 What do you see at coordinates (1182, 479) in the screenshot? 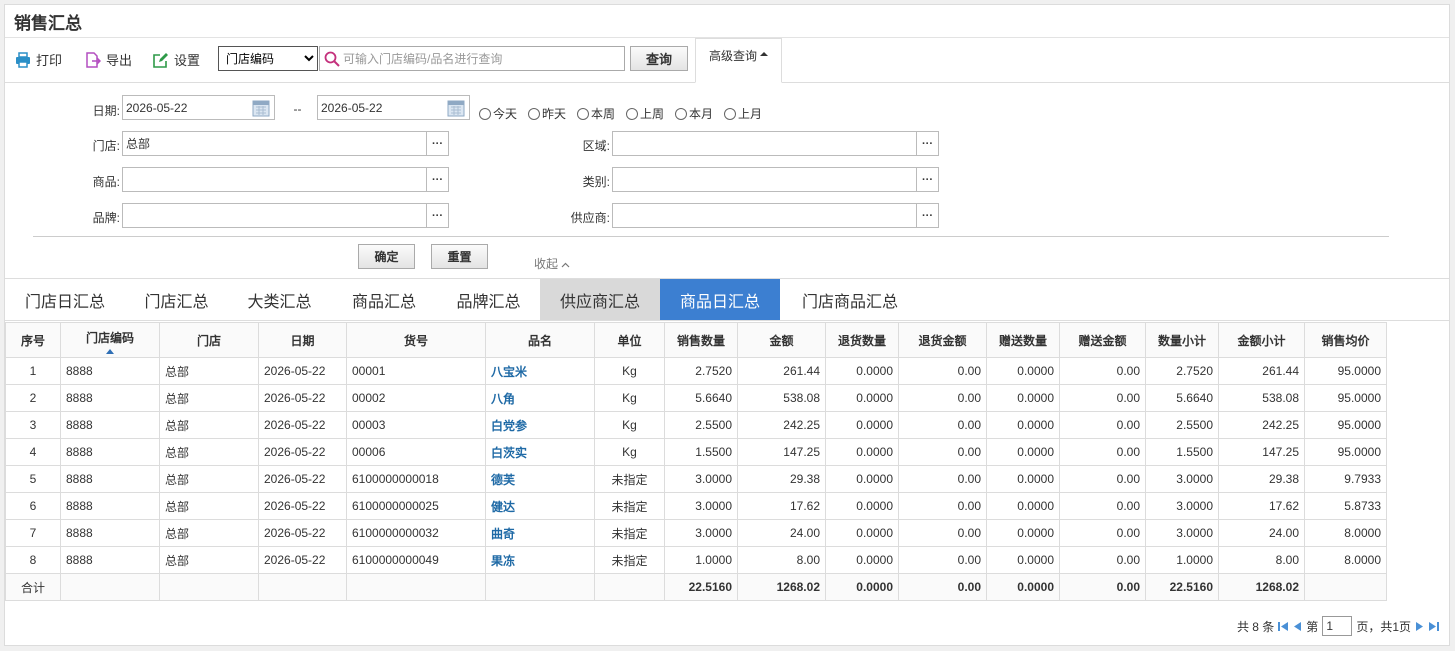
I see `cell-qty-subtotal: 3.0000` at bounding box center [1182, 479].